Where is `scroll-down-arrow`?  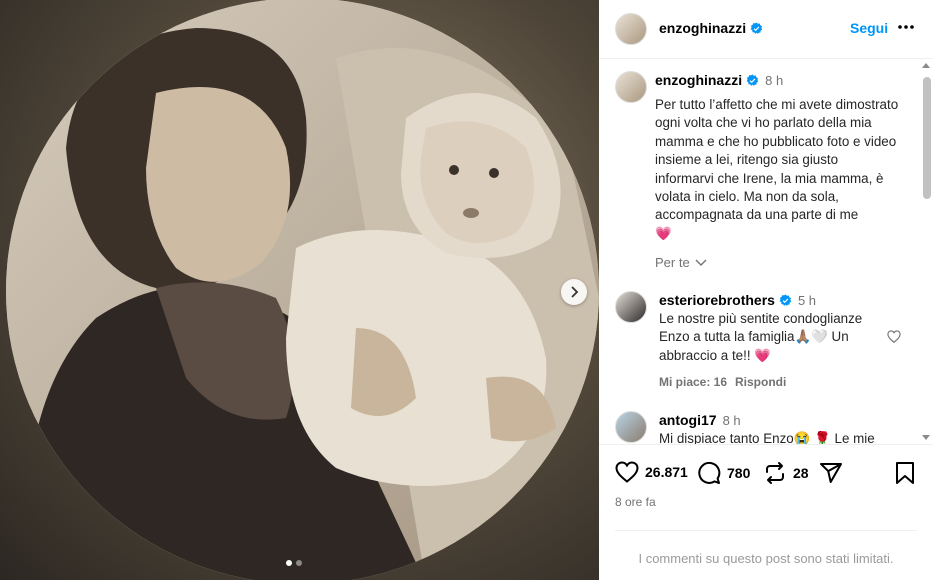
scroll-down-arrow is located at coordinates (926, 437).